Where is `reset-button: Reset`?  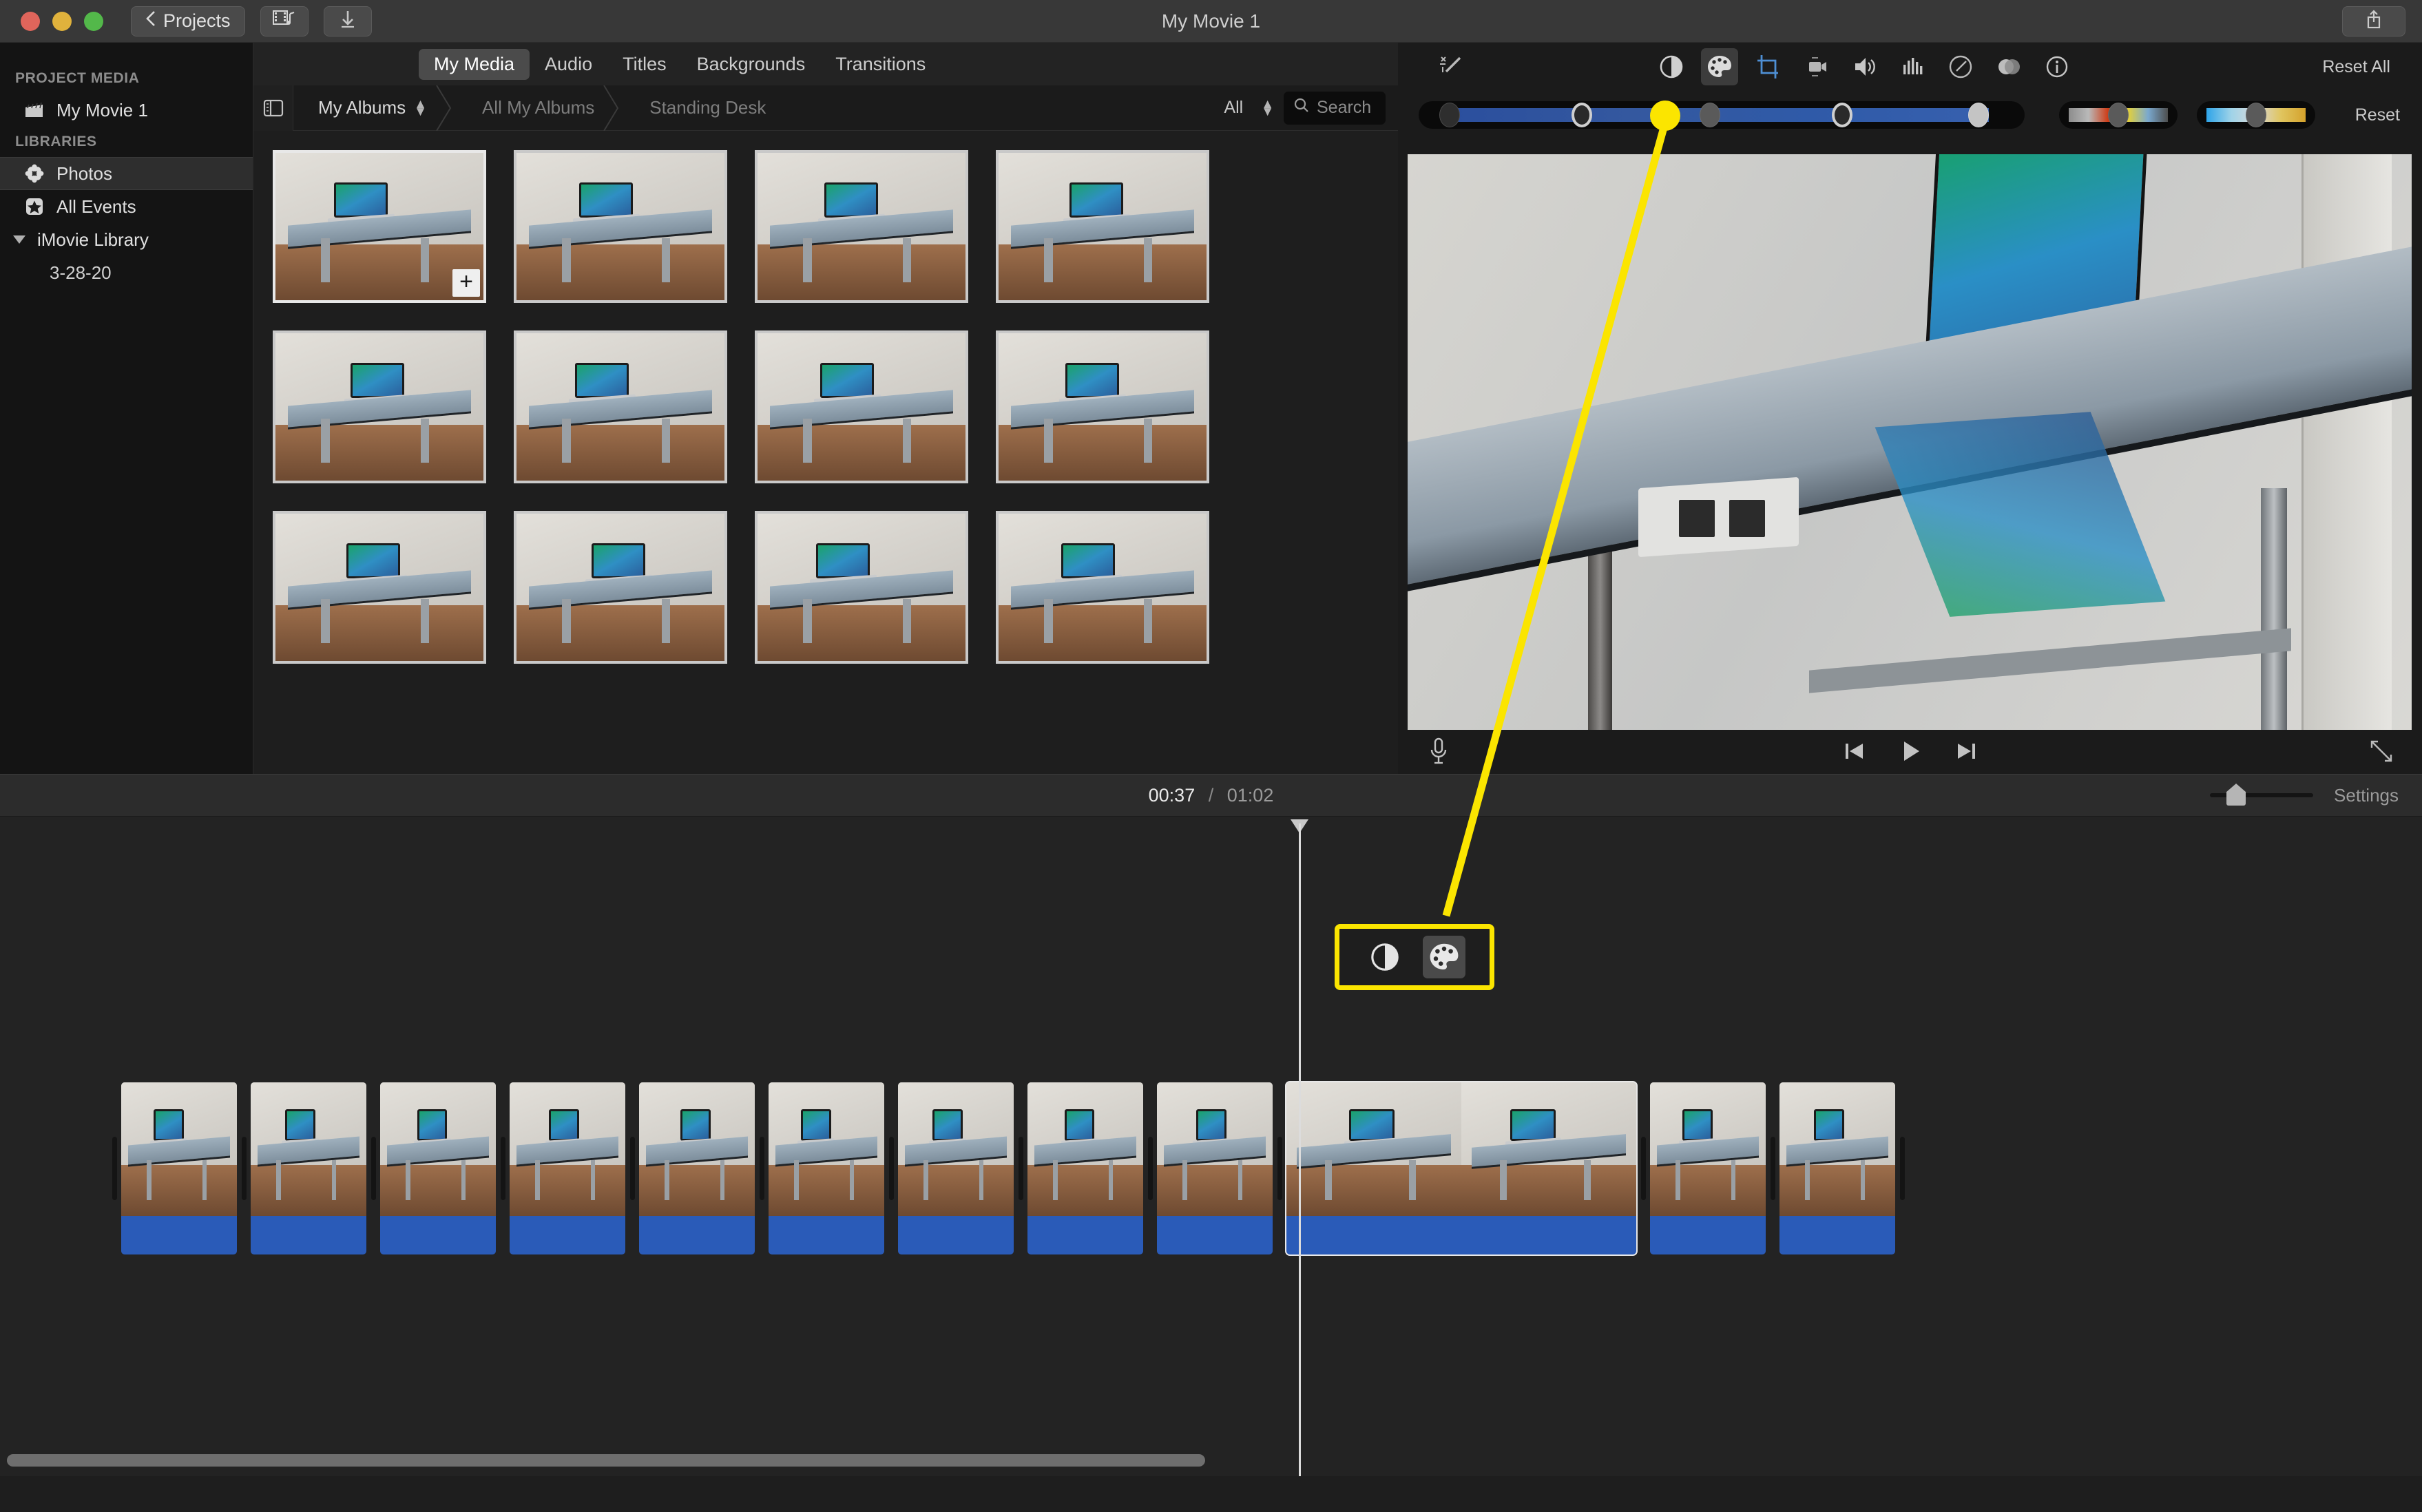 reset-button: Reset is located at coordinates (2377, 115).